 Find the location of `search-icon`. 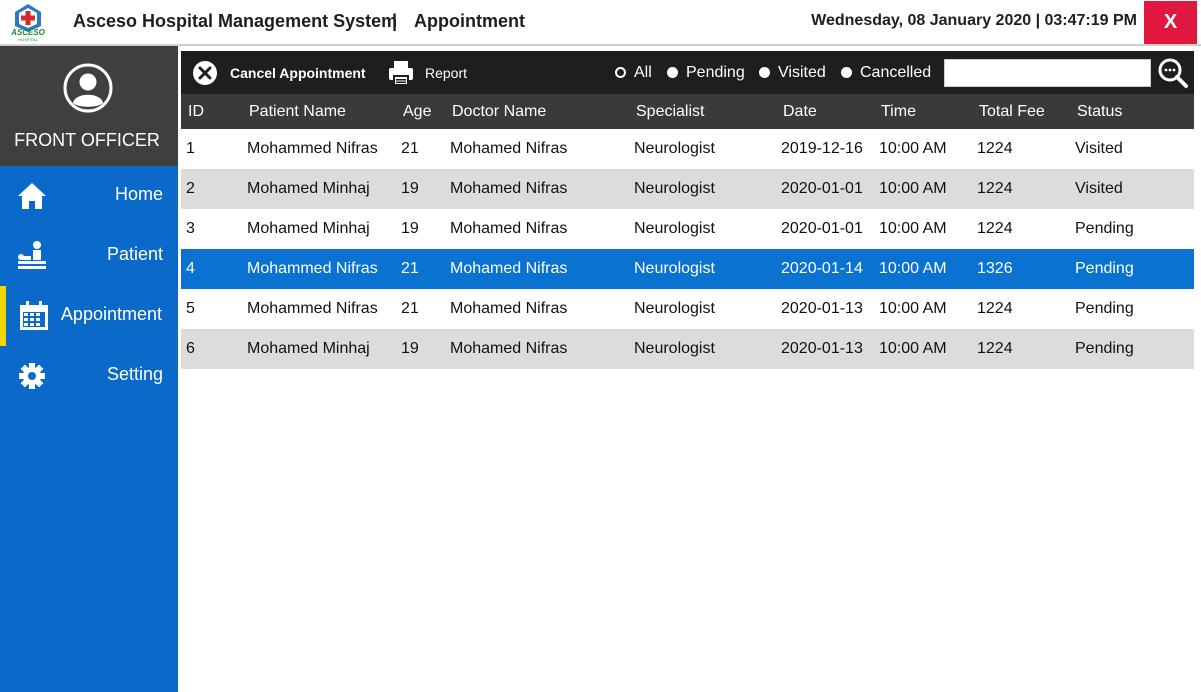

search-icon is located at coordinates (1173, 73).